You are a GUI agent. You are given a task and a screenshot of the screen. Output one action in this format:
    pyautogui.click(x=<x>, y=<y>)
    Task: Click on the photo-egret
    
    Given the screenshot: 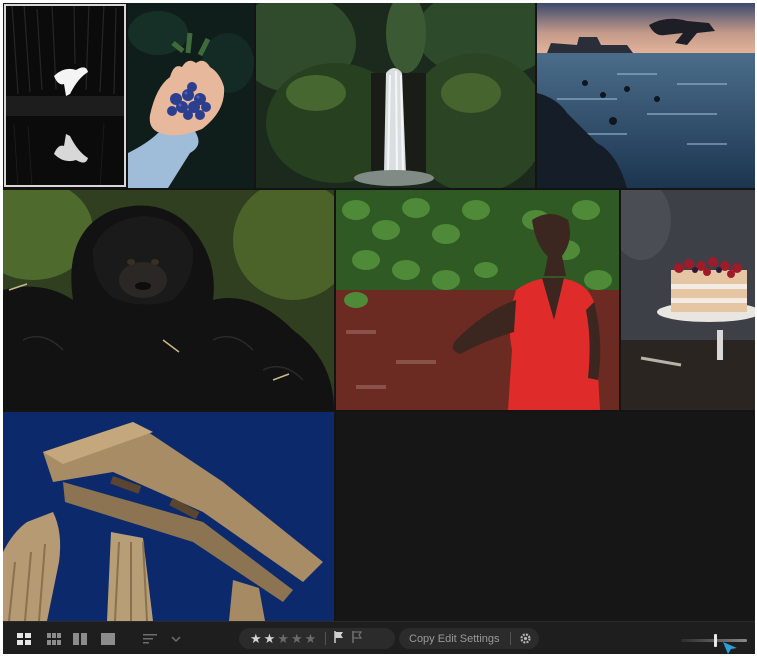 What is the action you would take?
    pyautogui.click(x=65, y=95)
    